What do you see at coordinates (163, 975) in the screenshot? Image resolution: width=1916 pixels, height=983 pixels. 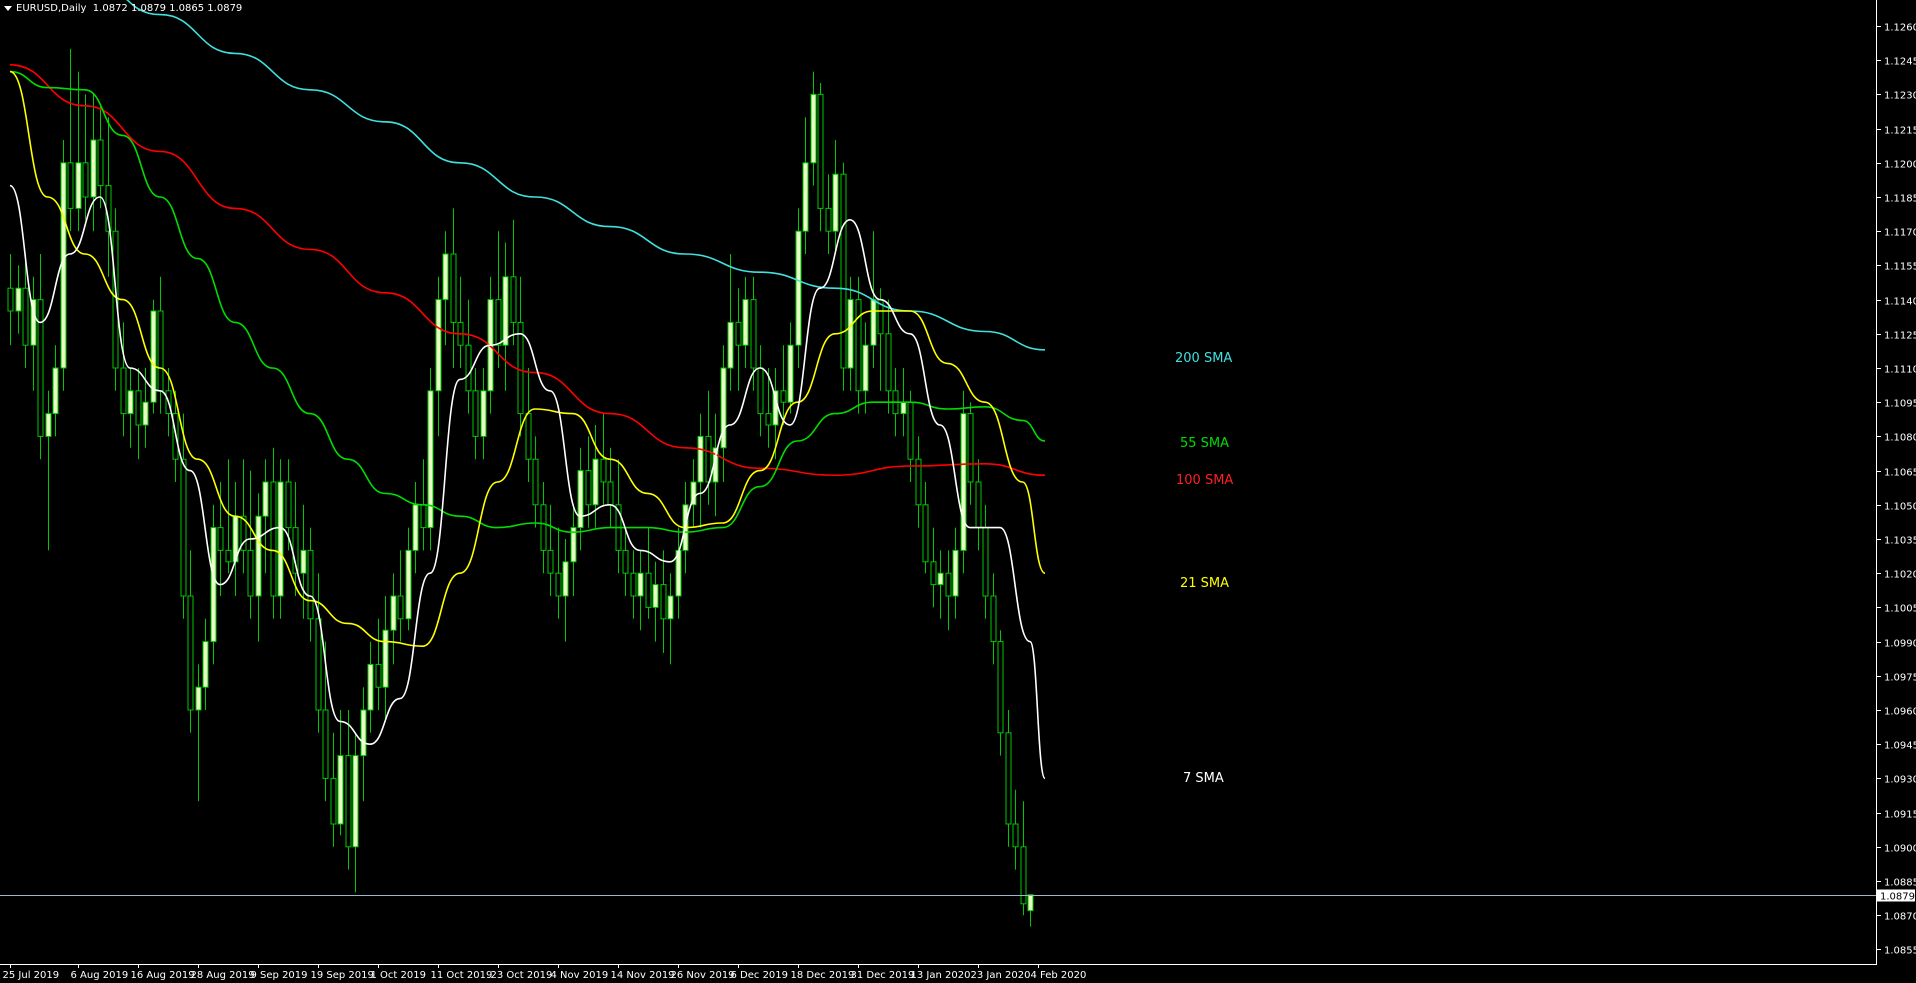 I see `x-tick-label: 16 Aug 2019` at bounding box center [163, 975].